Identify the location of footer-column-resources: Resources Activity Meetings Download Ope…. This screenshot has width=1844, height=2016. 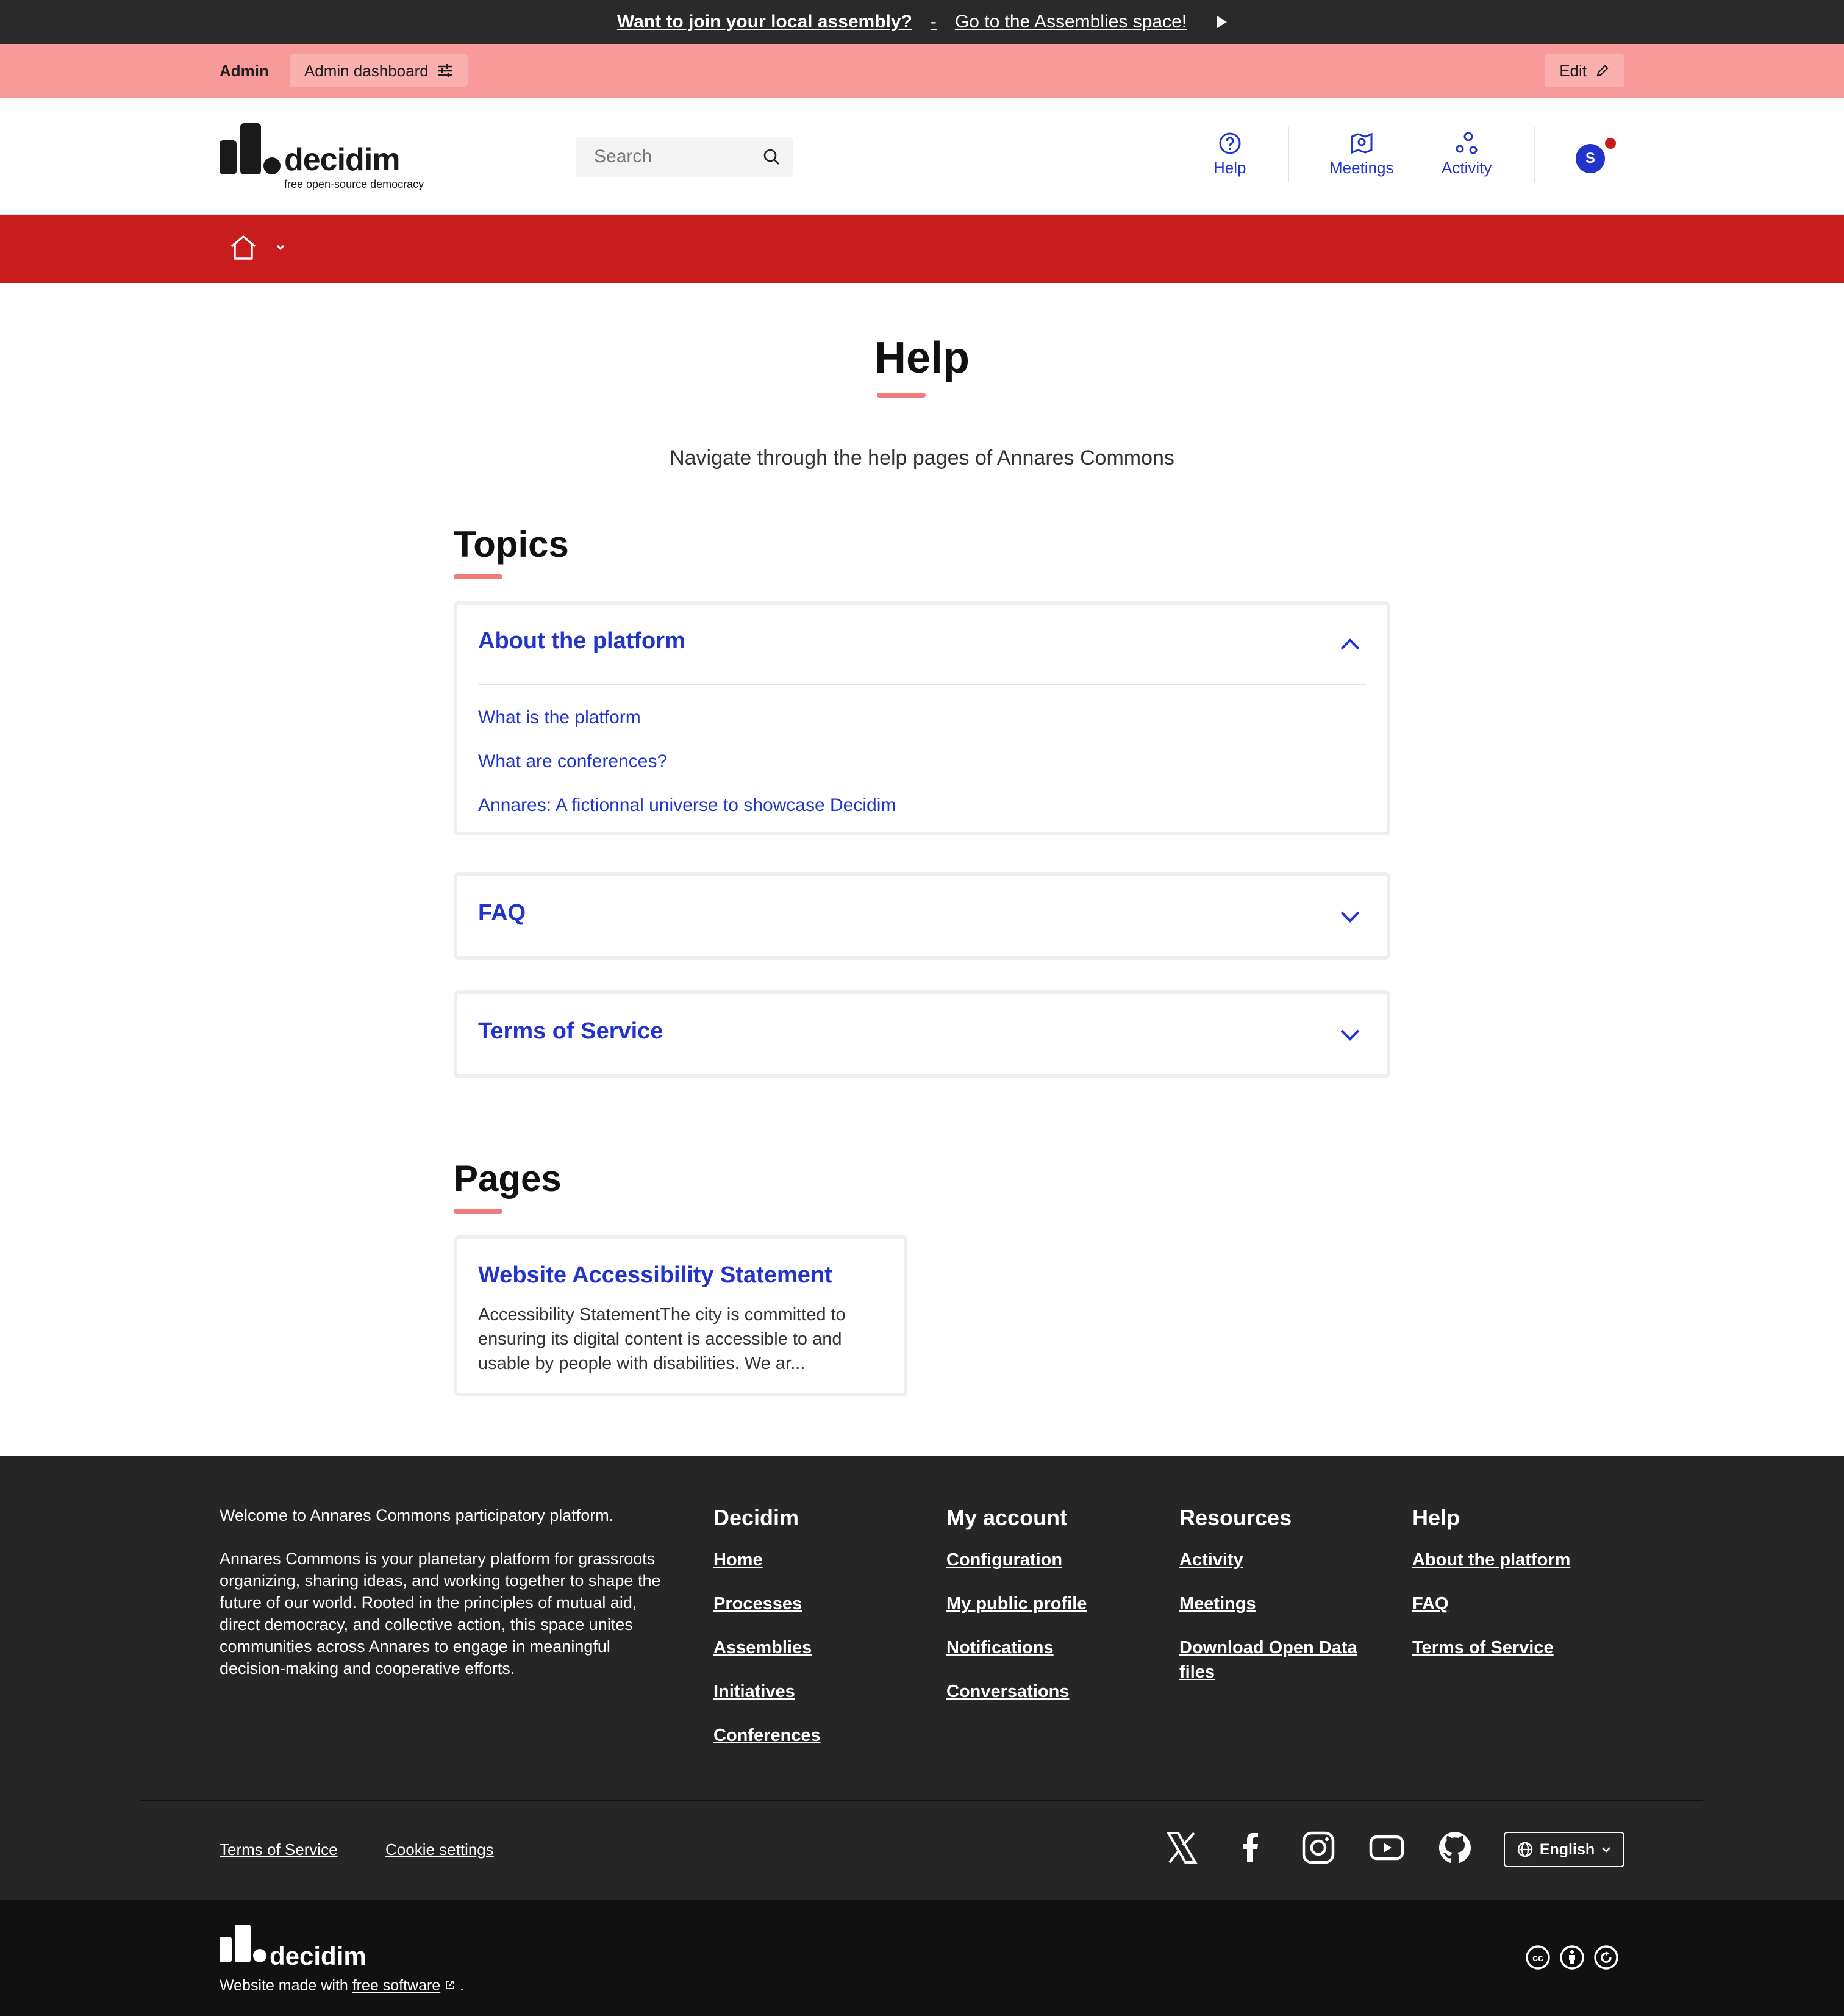
(1283, 1604).